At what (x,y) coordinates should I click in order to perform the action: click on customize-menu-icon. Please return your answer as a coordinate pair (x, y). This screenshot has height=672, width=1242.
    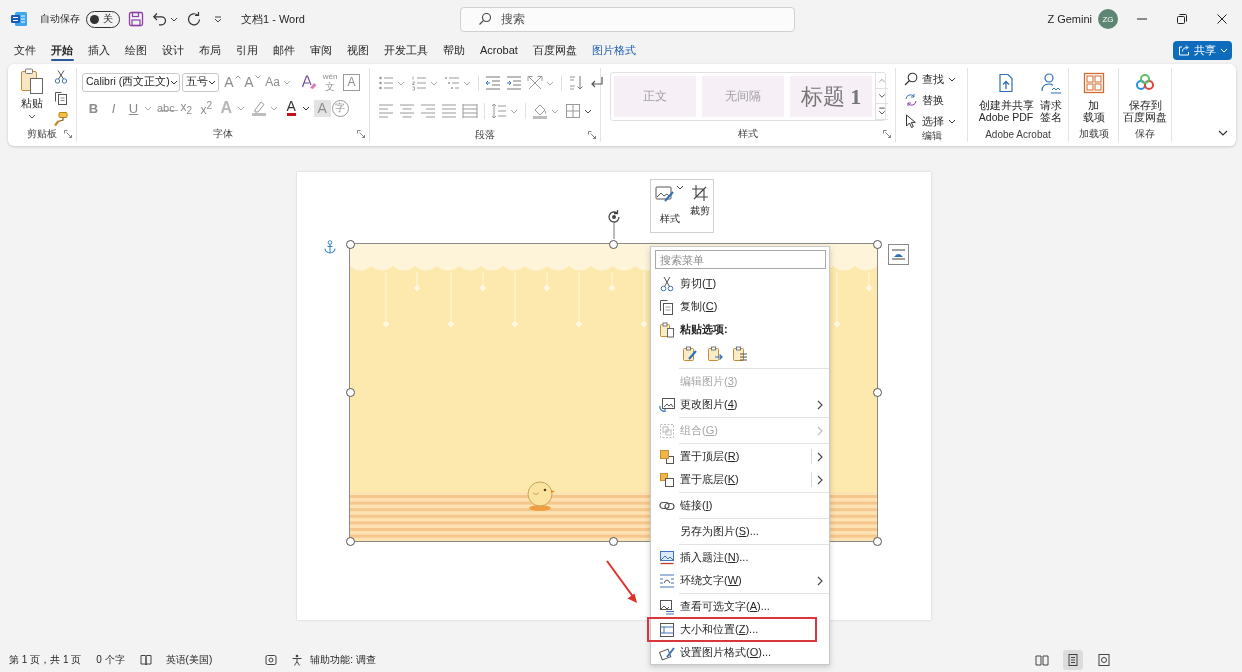
    Looking at the image, I should click on (218, 19).